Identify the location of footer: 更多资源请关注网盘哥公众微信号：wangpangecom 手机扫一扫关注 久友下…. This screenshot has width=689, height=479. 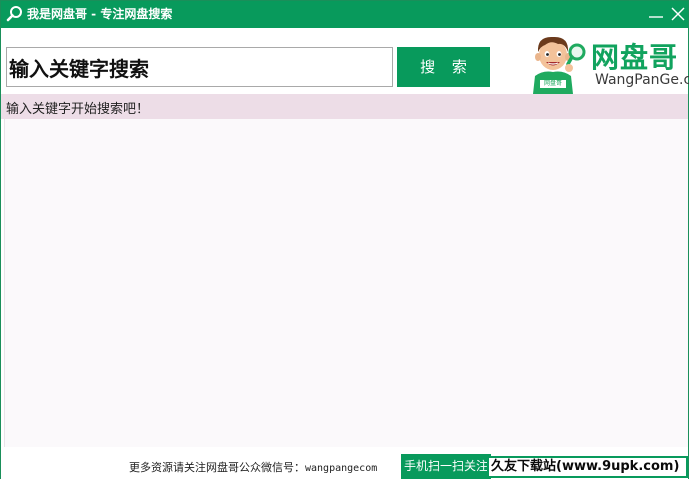
(344, 463).